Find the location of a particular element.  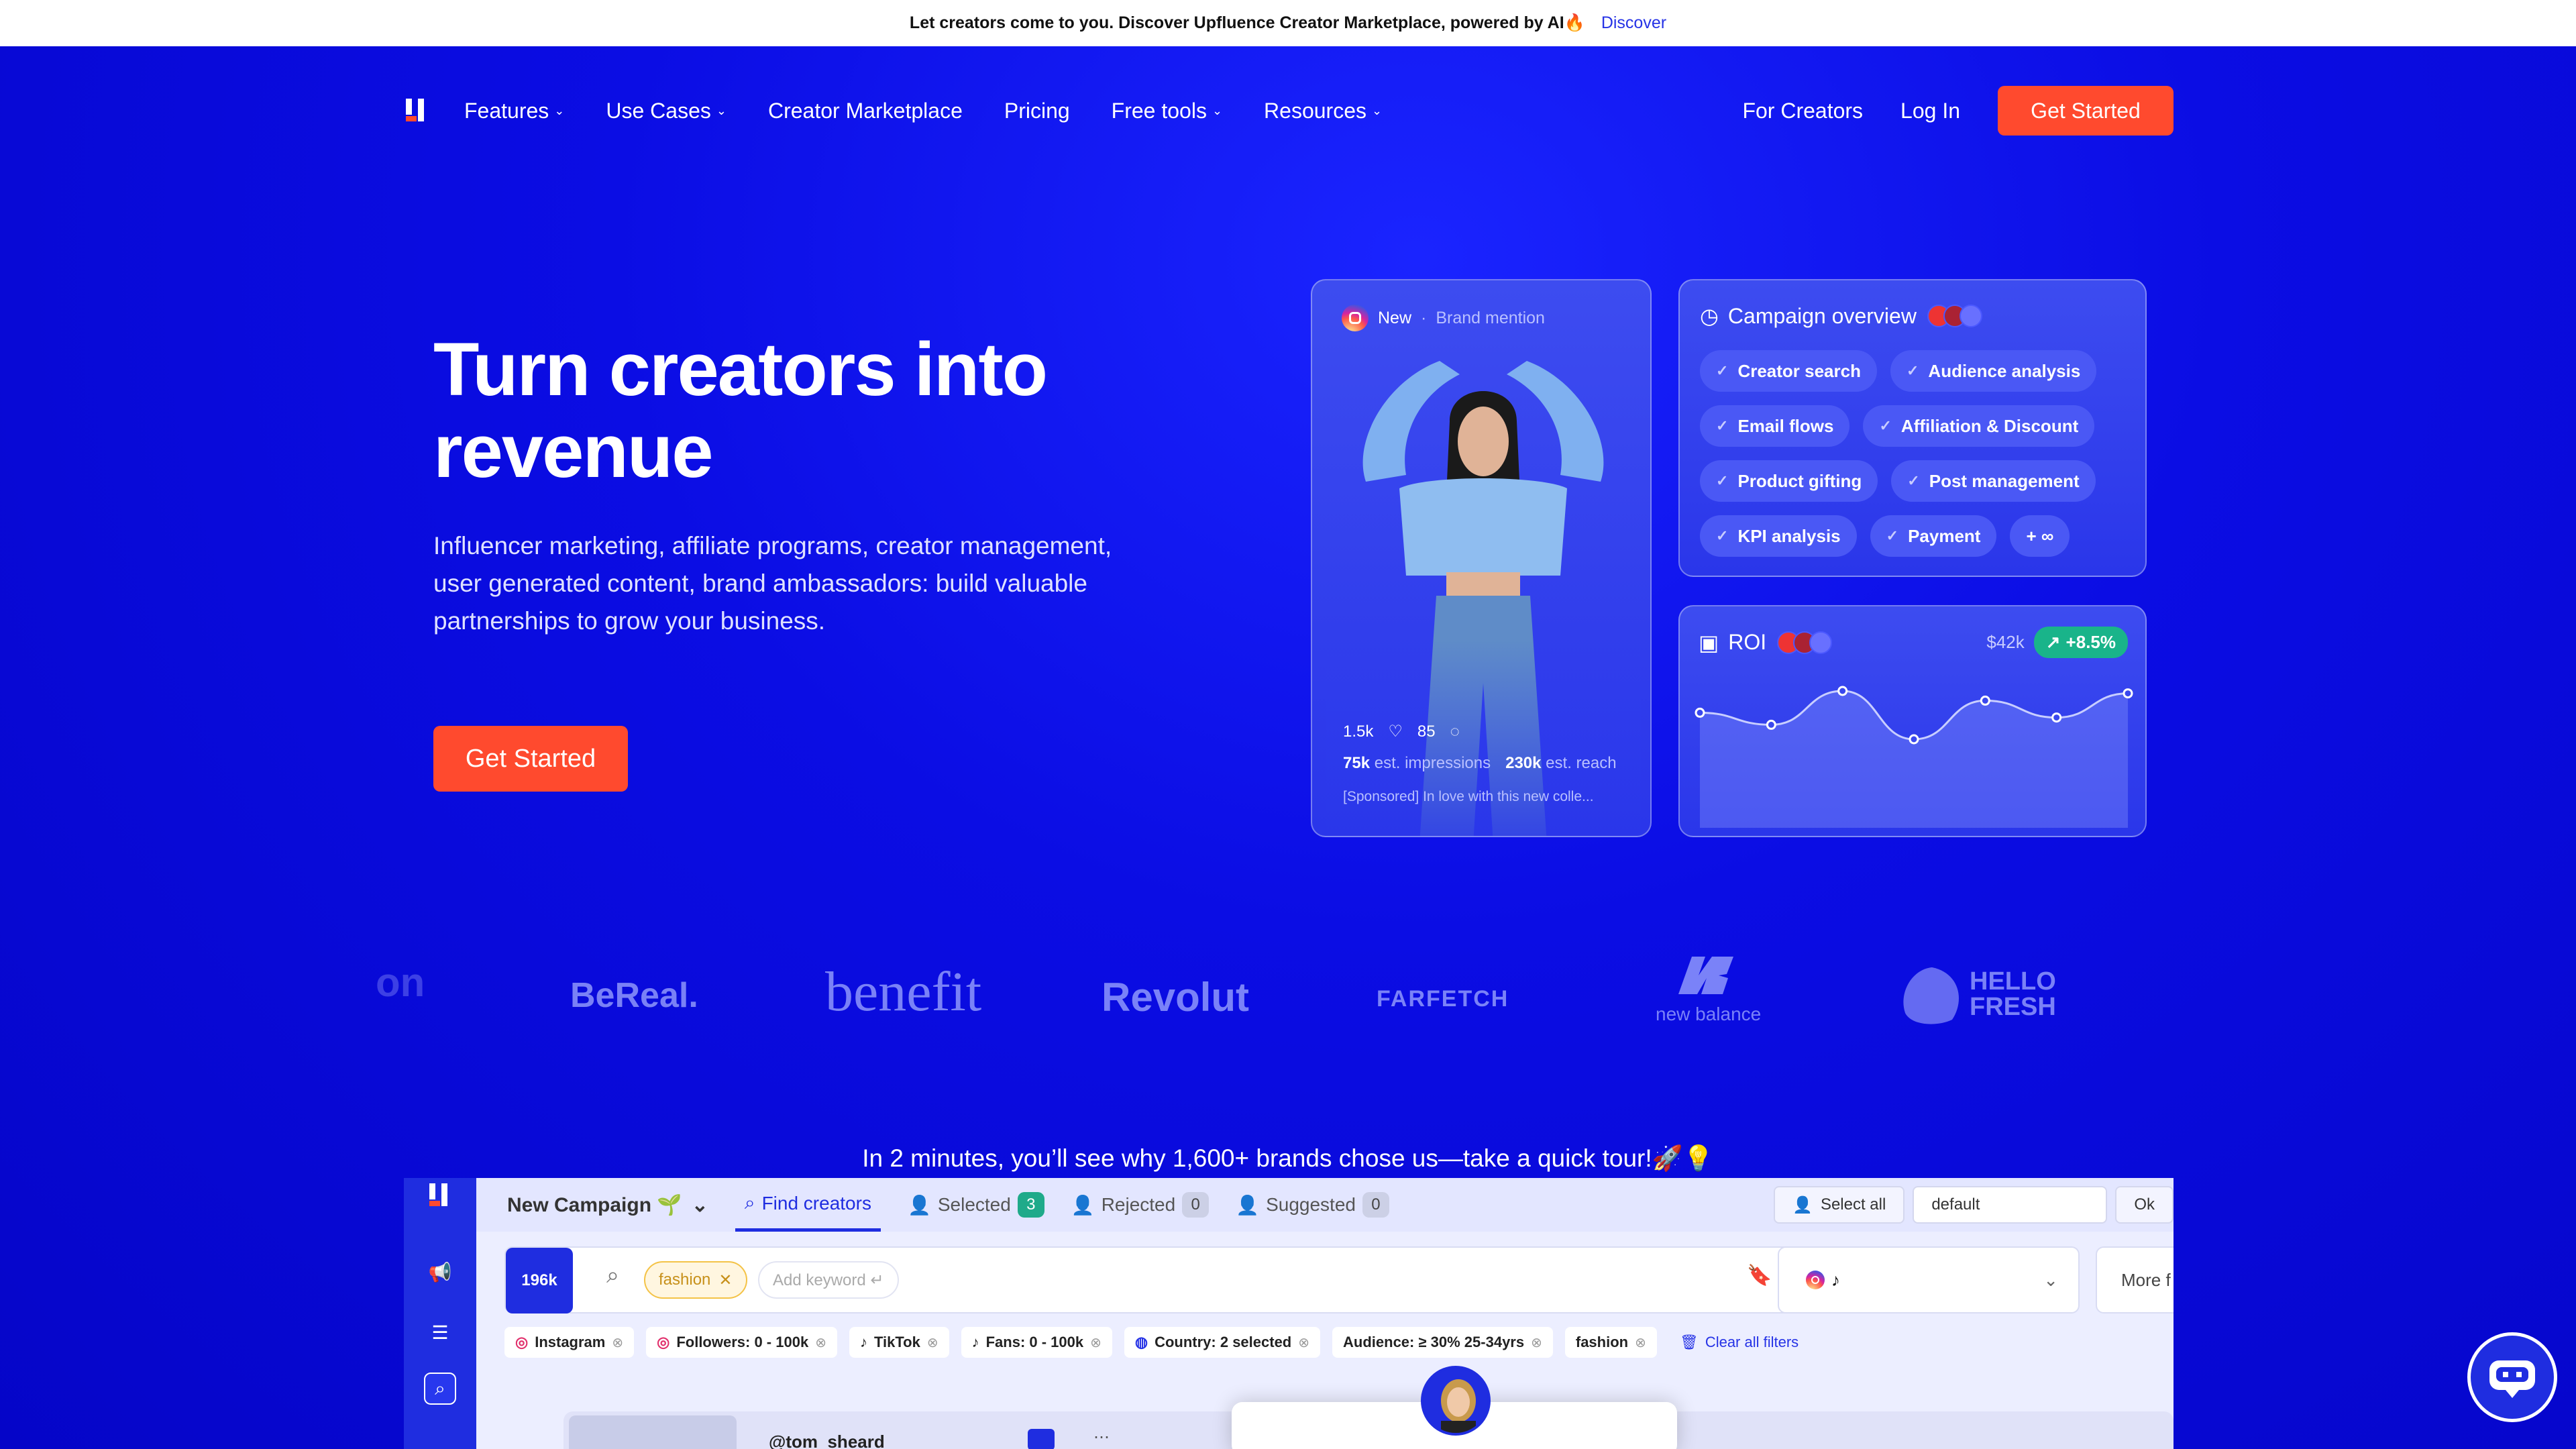

creator-handle: @tom_sheard is located at coordinates (827, 1440).